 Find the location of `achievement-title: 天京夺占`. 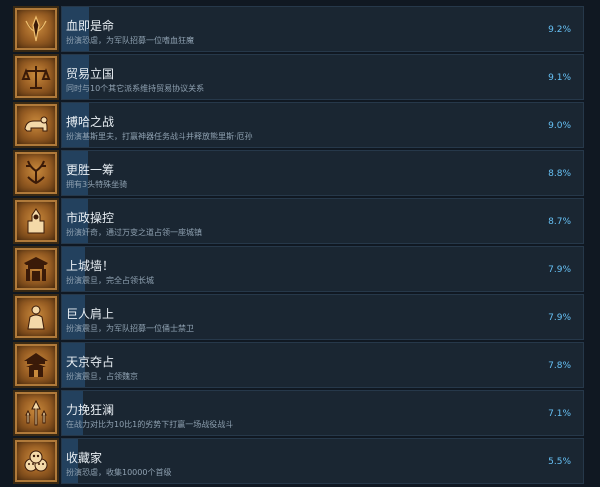

achievement-title: 天京夺占 is located at coordinates (90, 362).